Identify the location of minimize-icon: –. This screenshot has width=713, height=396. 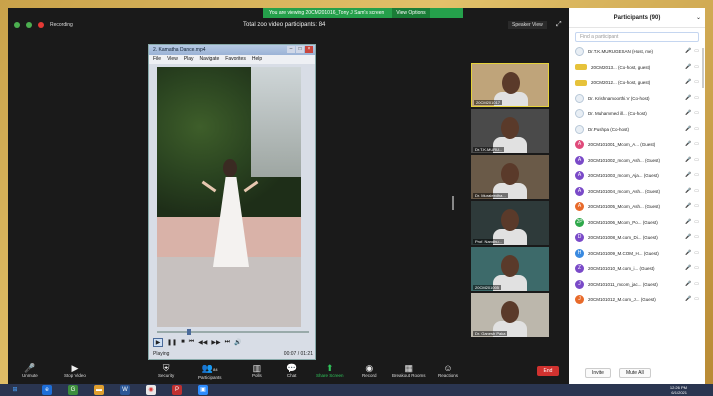
(291, 49).